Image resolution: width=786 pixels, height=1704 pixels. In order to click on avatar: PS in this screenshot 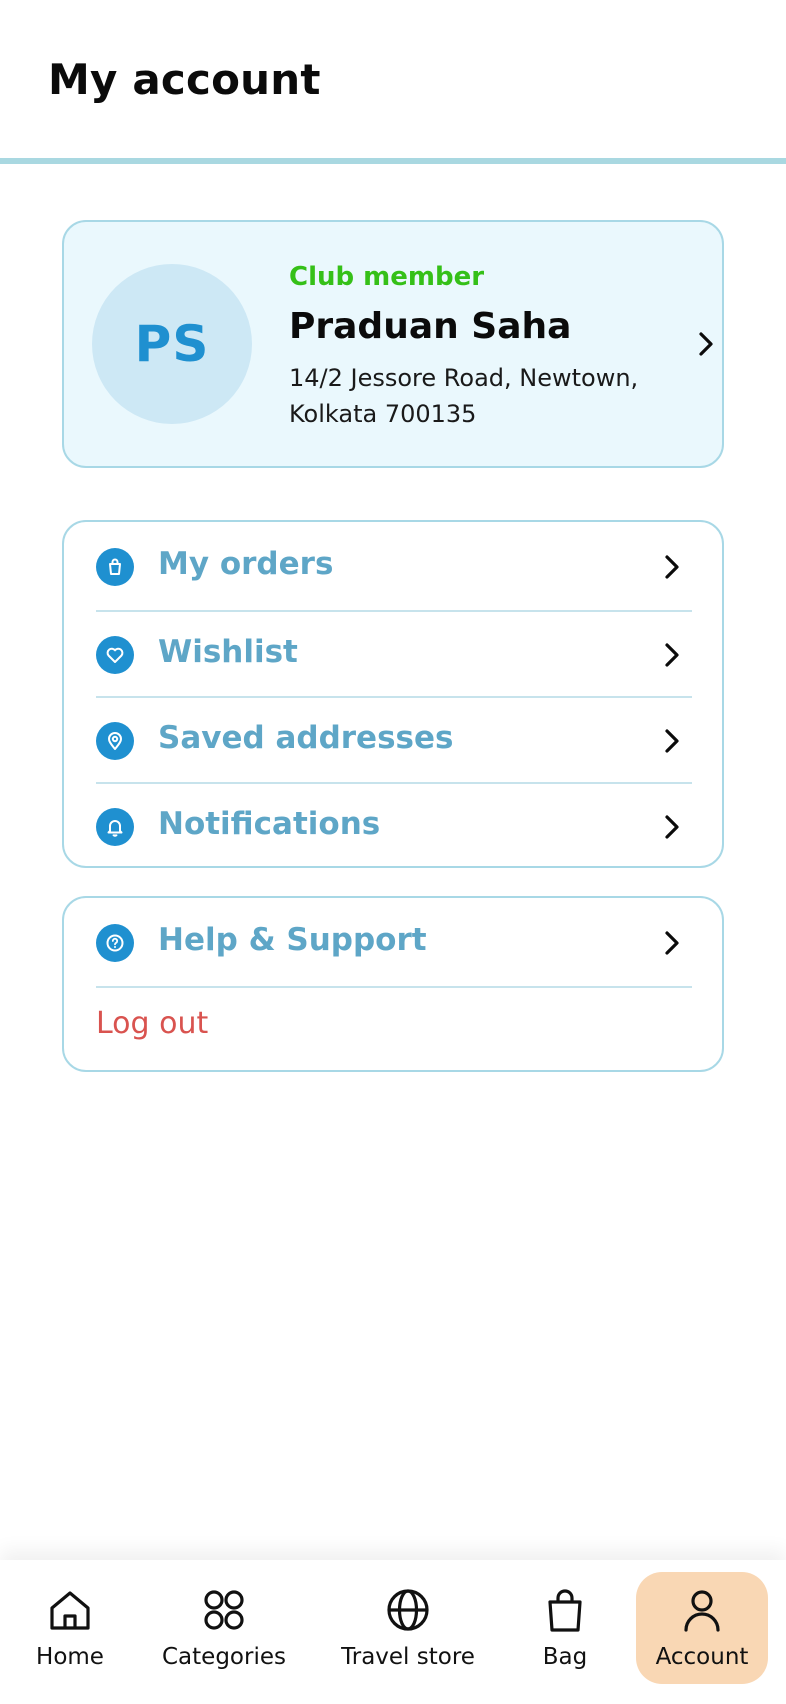, I will do `click(172, 344)`.